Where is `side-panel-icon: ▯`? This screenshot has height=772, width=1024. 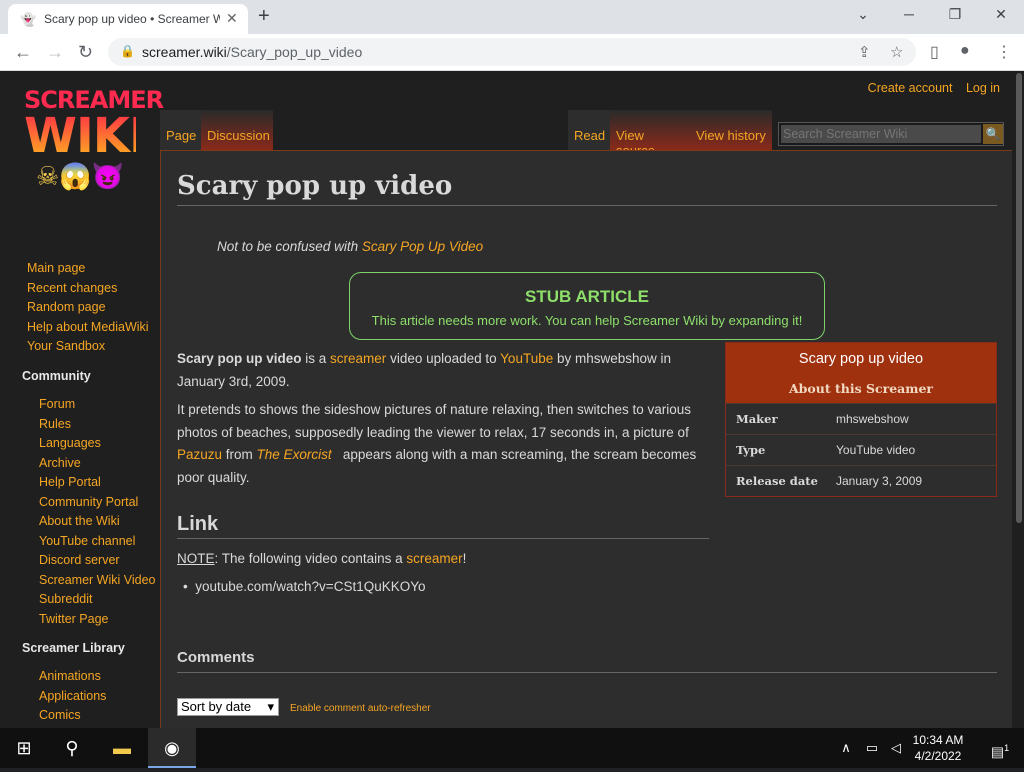 side-panel-icon: ▯ is located at coordinates (934, 52).